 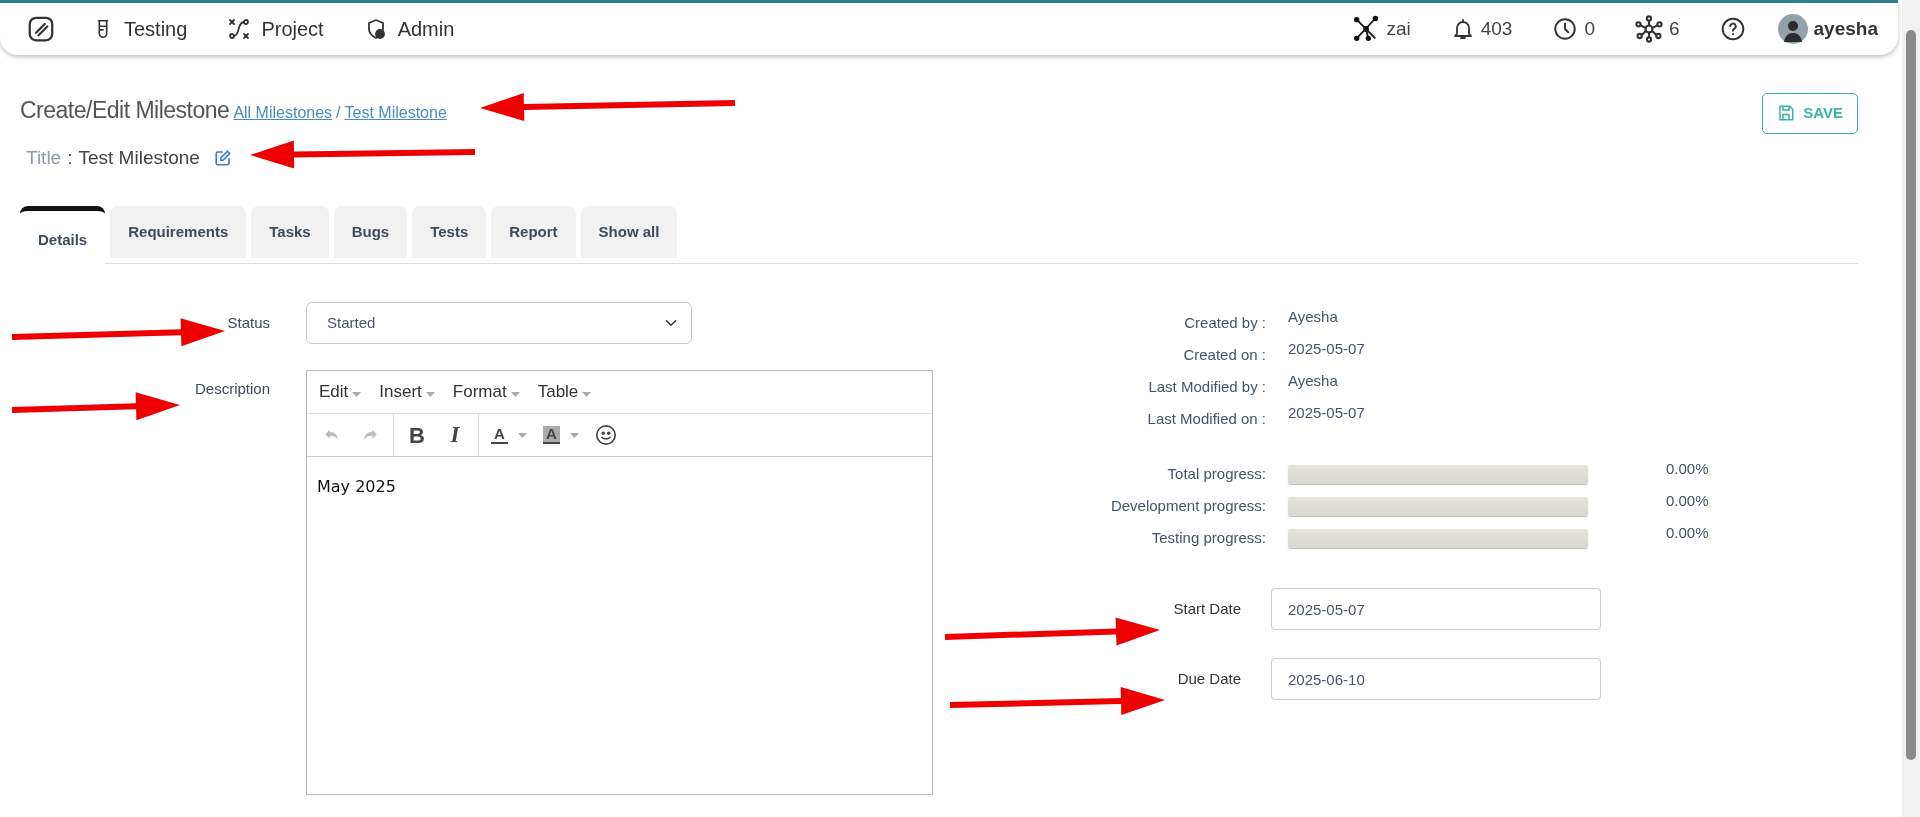 What do you see at coordinates (178, 232) in the screenshot?
I see `tab: Requirements` at bounding box center [178, 232].